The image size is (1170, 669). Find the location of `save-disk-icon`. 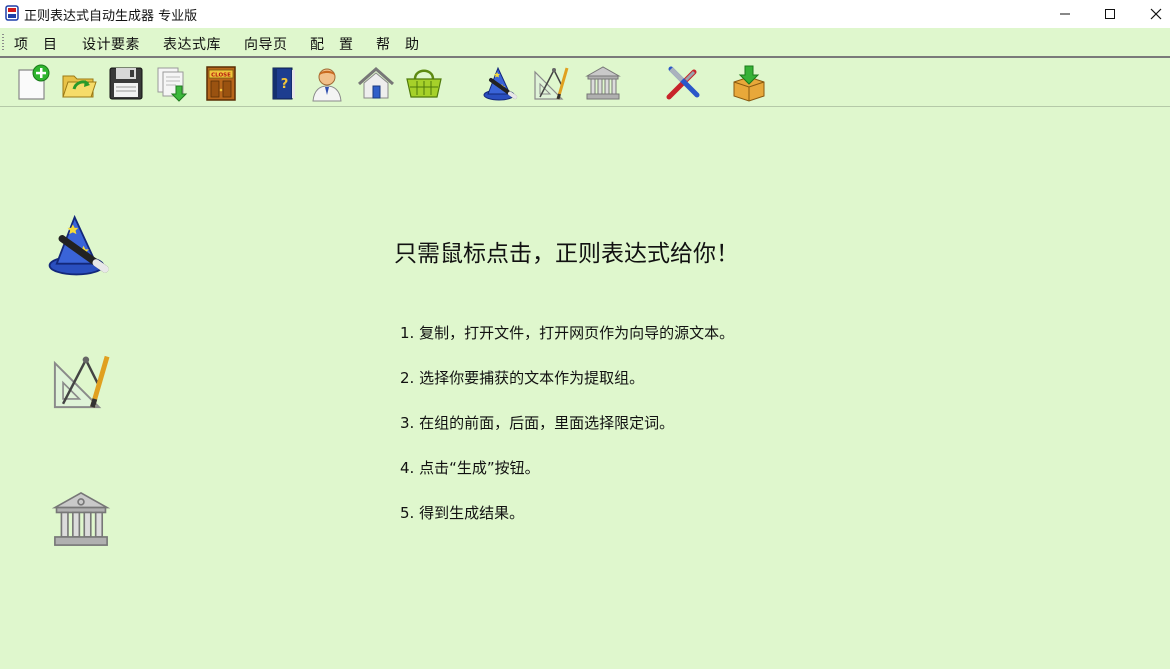

save-disk-icon is located at coordinates (126, 83).